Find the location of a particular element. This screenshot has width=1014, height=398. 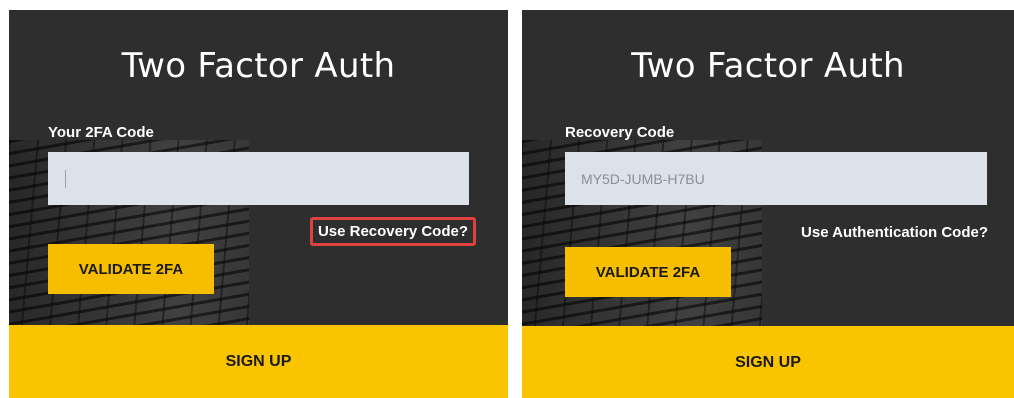

use-authentication-code-link: Use Authentication Code? is located at coordinates (894, 232).